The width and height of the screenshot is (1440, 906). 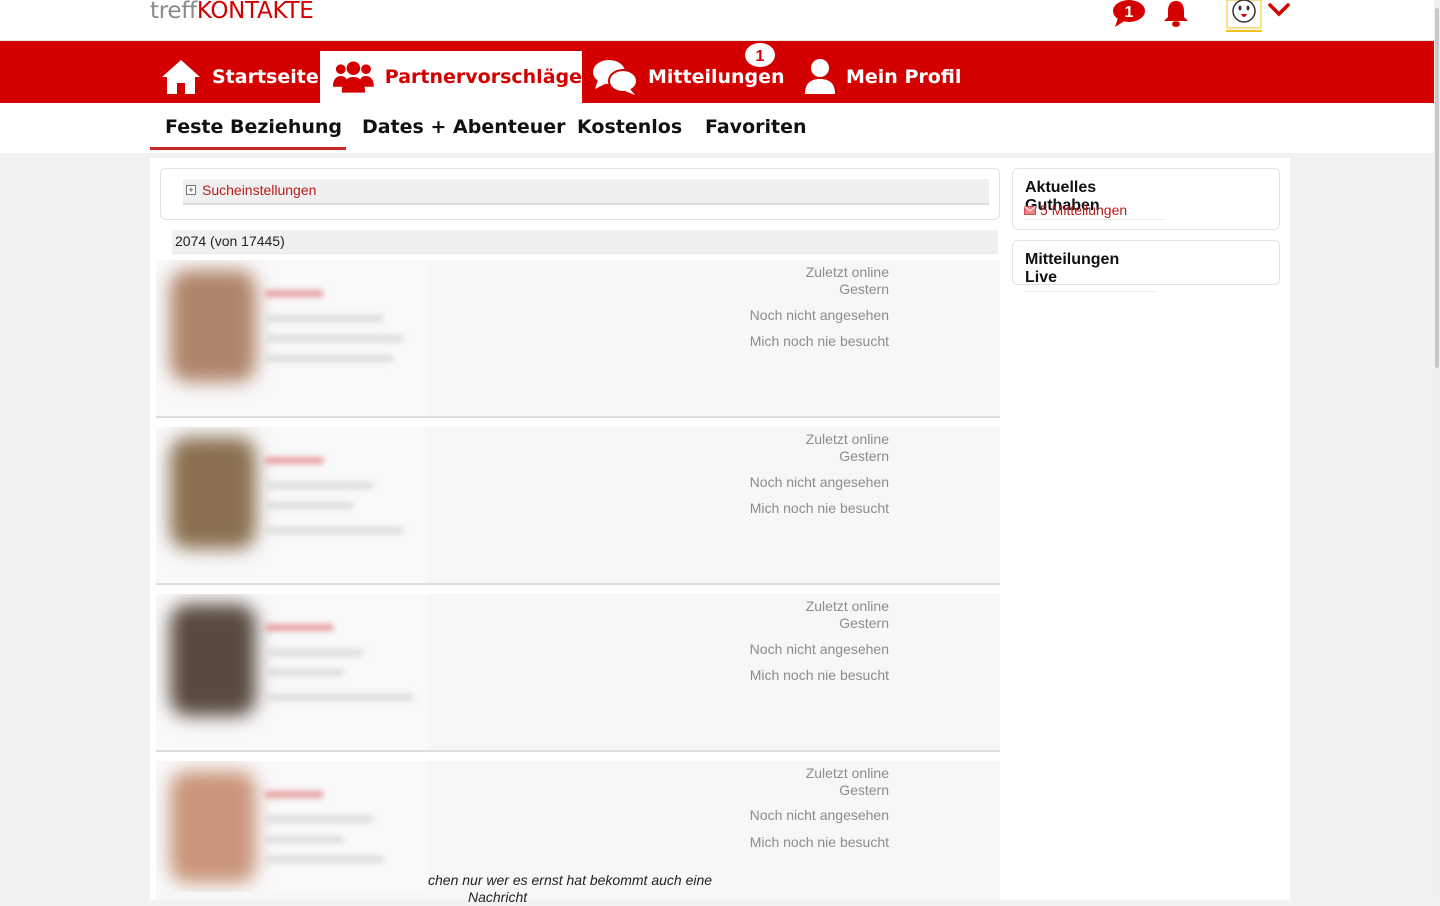 What do you see at coordinates (1075, 210) in the screenshot?
I see `credit-messages-link: 5 Mitteilungen` at bounding box center [1075, 210].